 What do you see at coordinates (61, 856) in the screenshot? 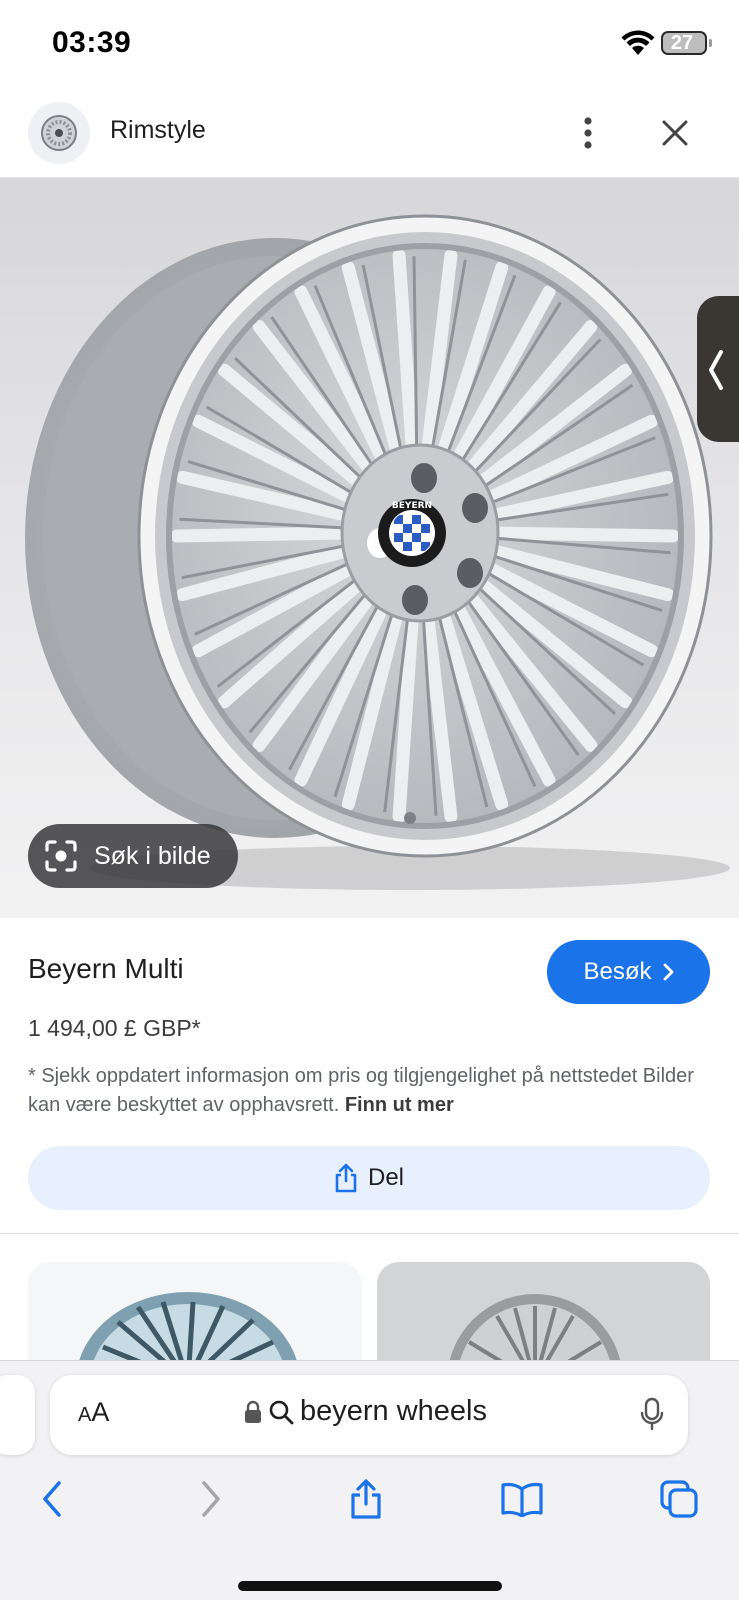
I see `lens-camera-icon` at bounding box center [61, 856].